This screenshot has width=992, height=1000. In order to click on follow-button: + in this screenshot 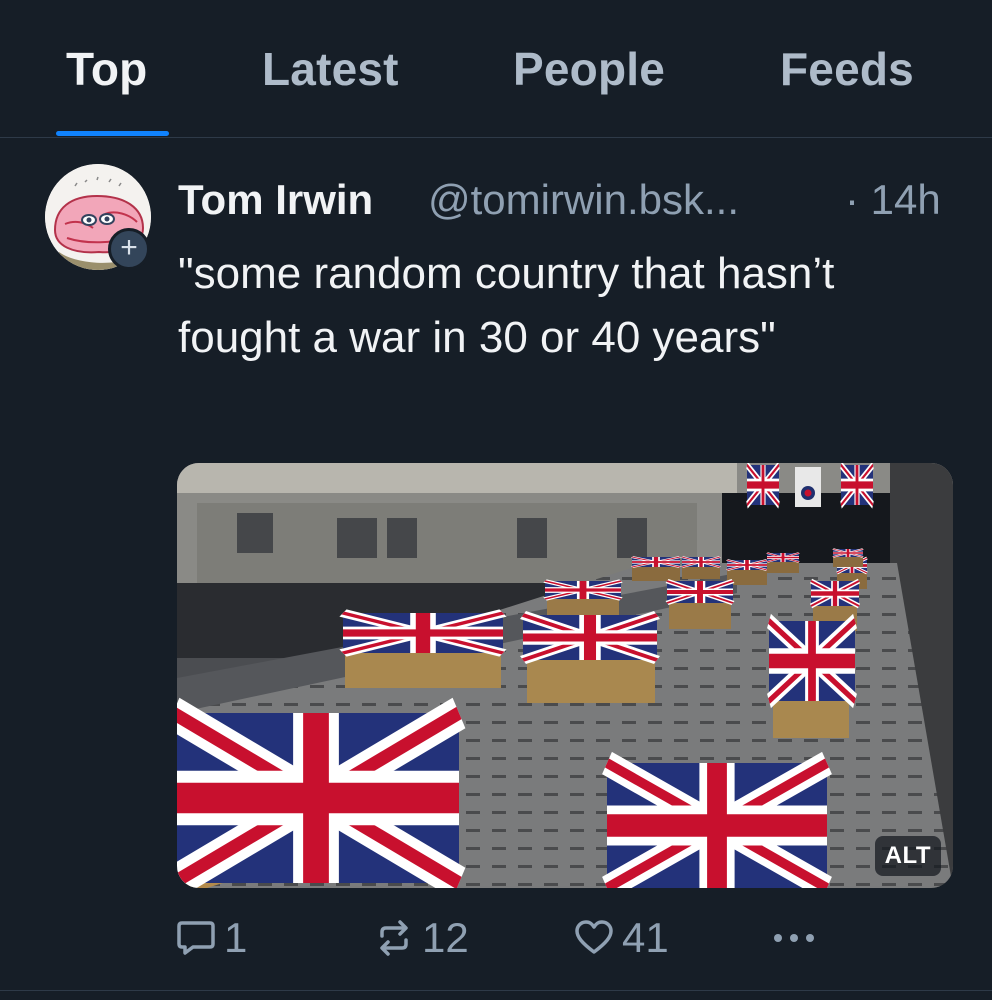, I will do `click(129, 249)`.